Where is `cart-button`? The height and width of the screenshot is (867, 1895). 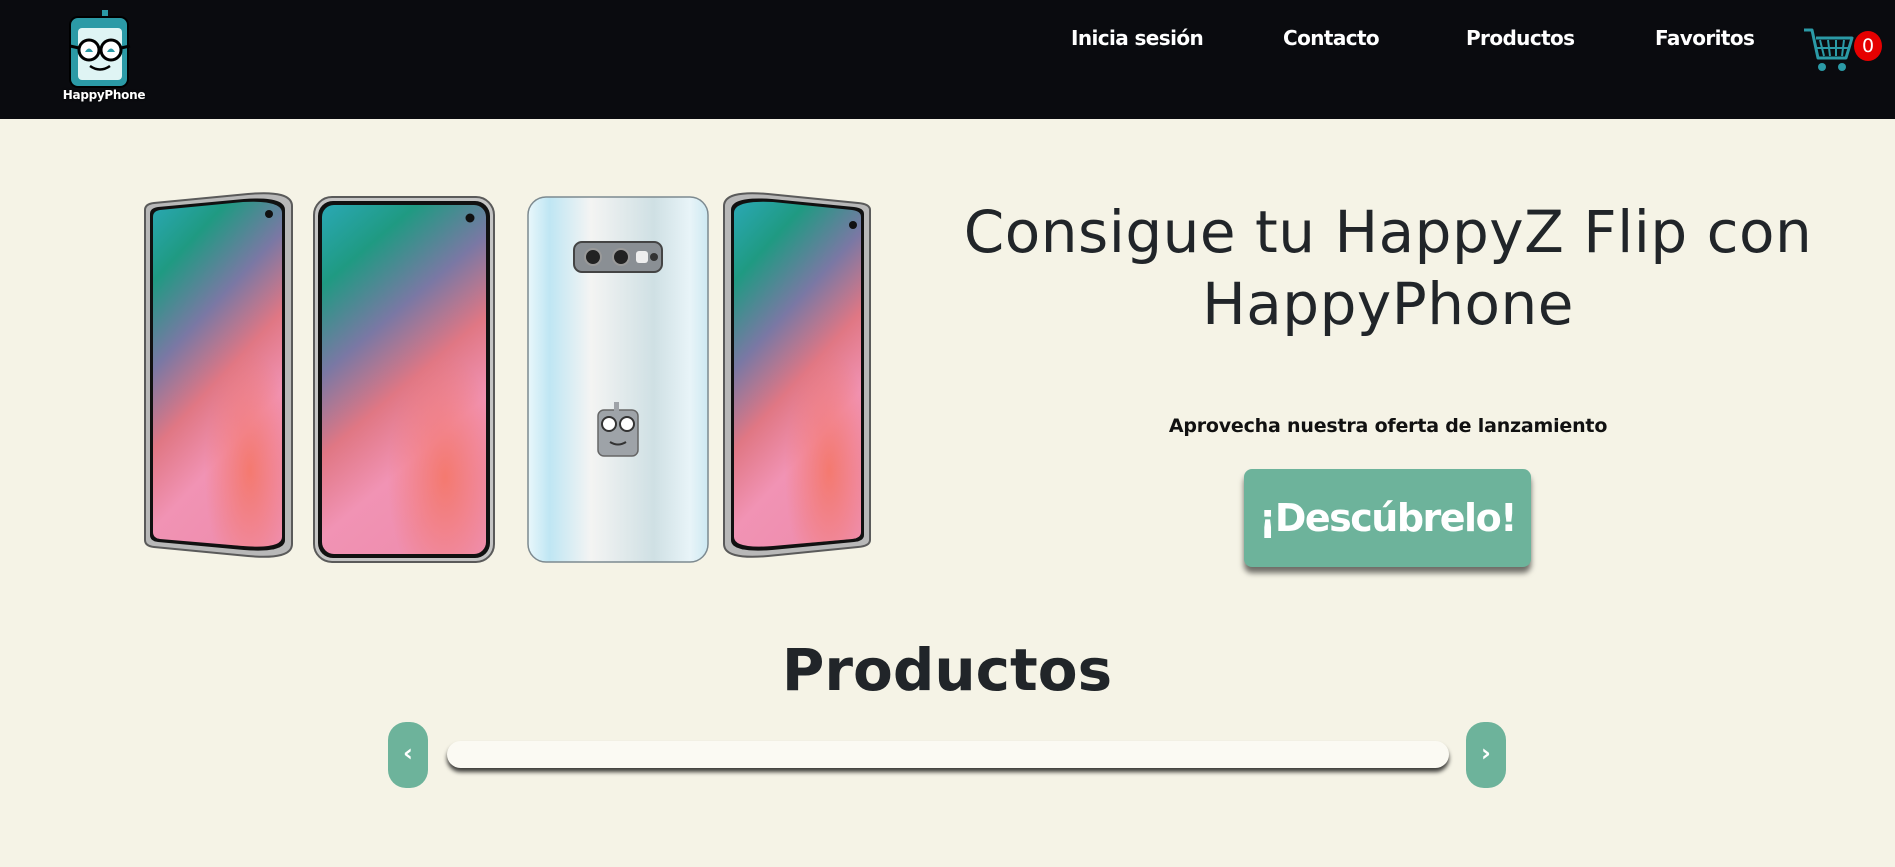
cart-button is located at coordinates (1828, 50).